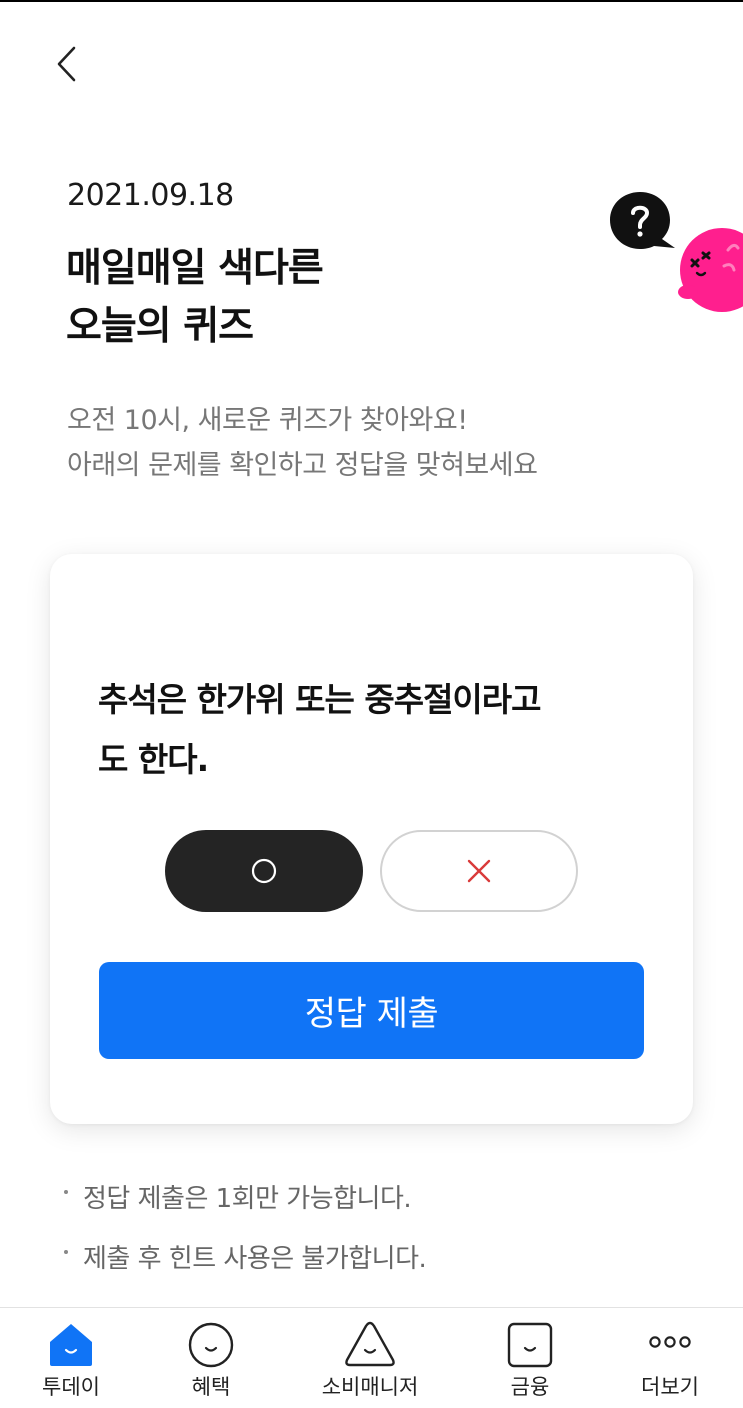  I want to click on bottom-tab-bar: 투데이 혜택 소비매니저 금융 더보기, so click(371, 1357).